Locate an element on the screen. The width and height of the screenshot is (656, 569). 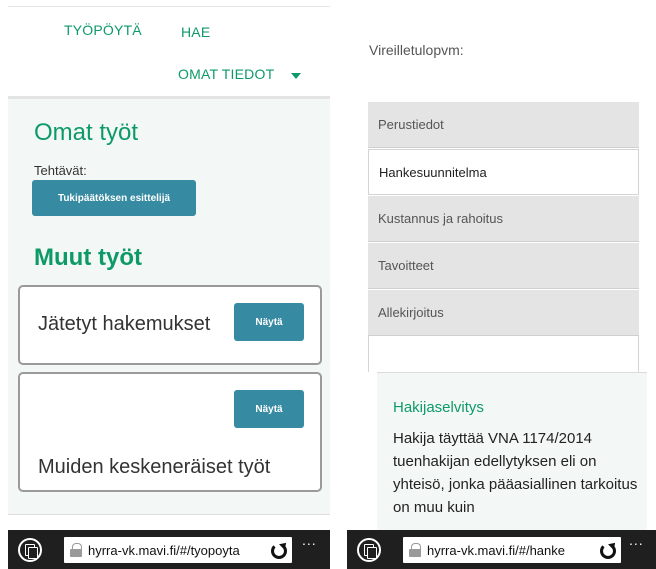
url-text: hyrra-vk.mavi.fi/#/tyopoyta is located at coordinates (164, 550).